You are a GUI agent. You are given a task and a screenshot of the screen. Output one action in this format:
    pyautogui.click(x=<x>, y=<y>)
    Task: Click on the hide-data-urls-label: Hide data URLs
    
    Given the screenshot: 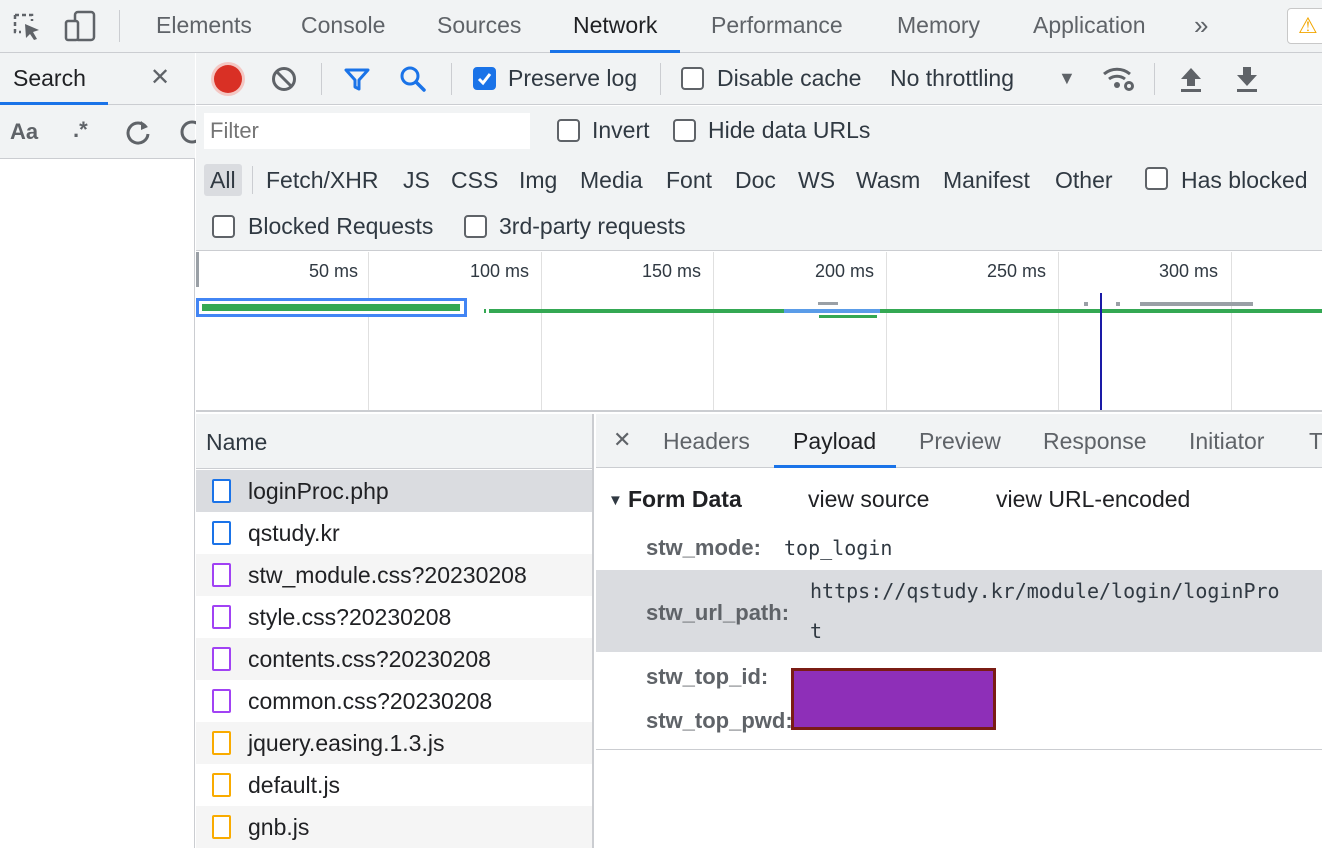 What is the action you would take?
    pyautogui.click(x=789, y=130)
    